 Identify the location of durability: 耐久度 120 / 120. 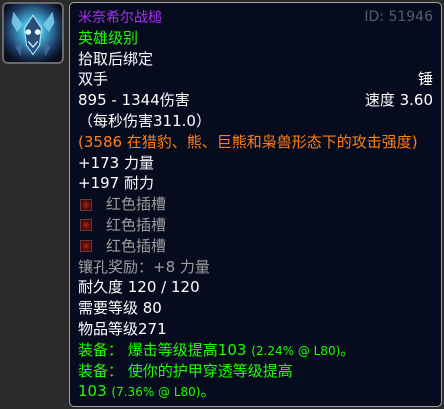
(139, 287).